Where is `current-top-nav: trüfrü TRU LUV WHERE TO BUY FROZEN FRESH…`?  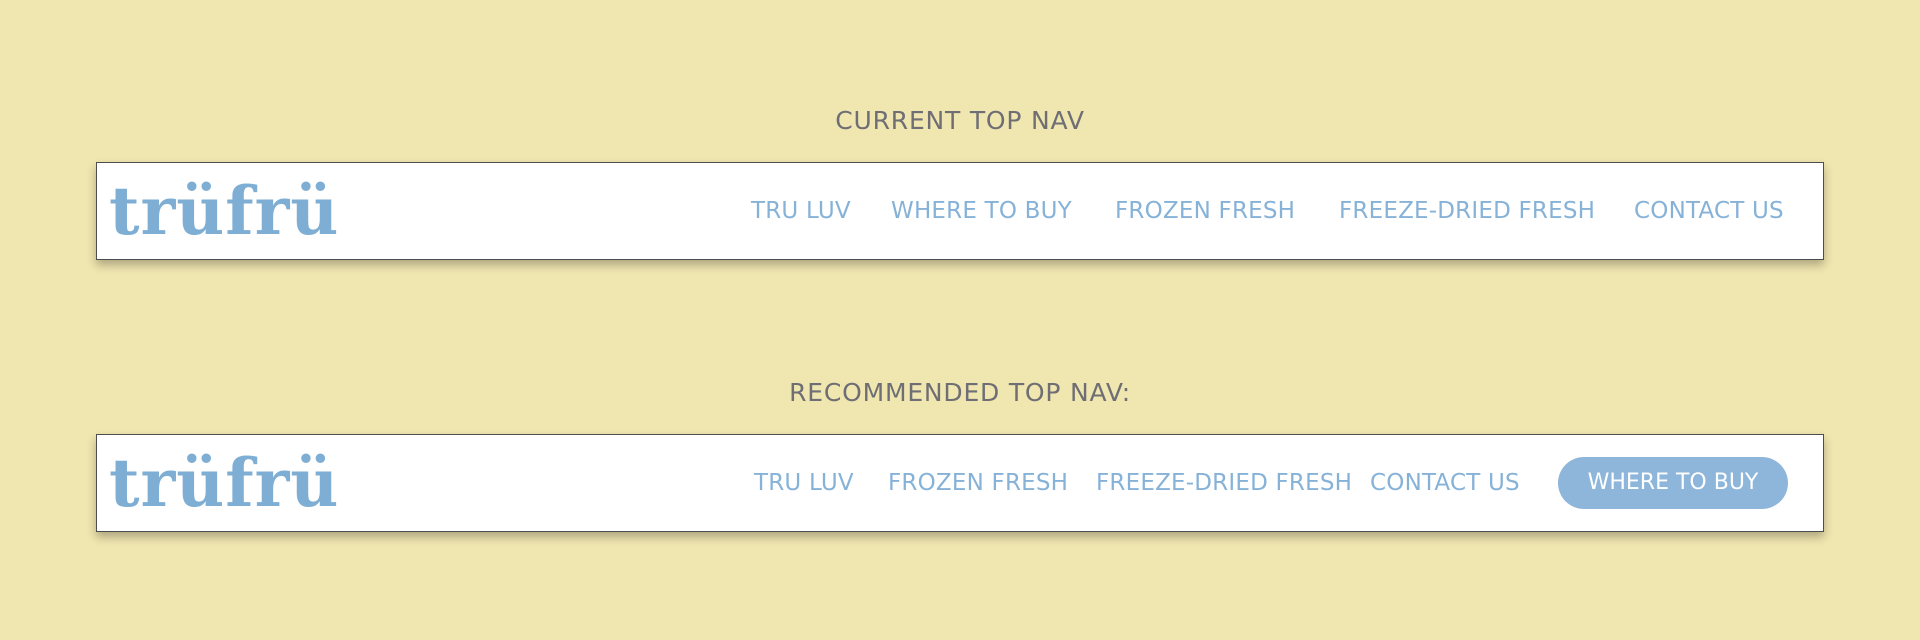 current-top-nav: trüfrü TRU LUV WHERE TO BUY FROZEN FRESH… is located at coordinates (960, 211).